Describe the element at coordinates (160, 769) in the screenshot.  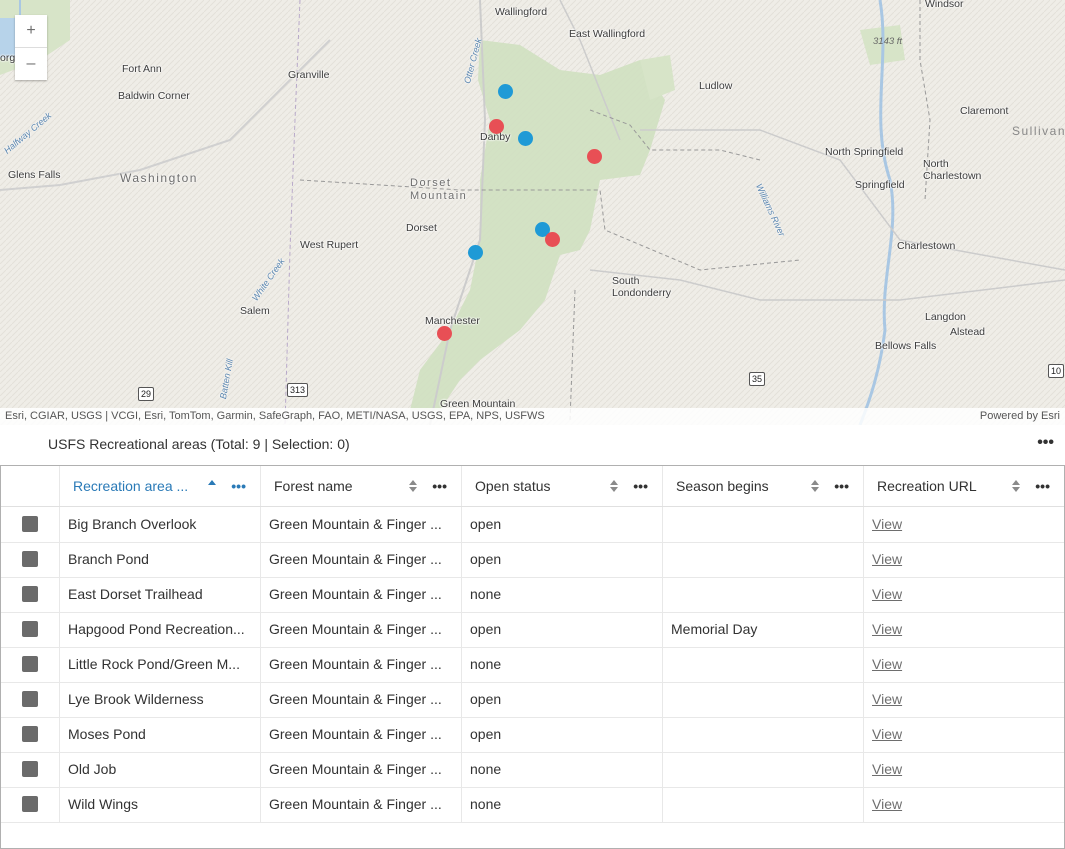
I see `cell-recreation-area: Old Job` at that location.